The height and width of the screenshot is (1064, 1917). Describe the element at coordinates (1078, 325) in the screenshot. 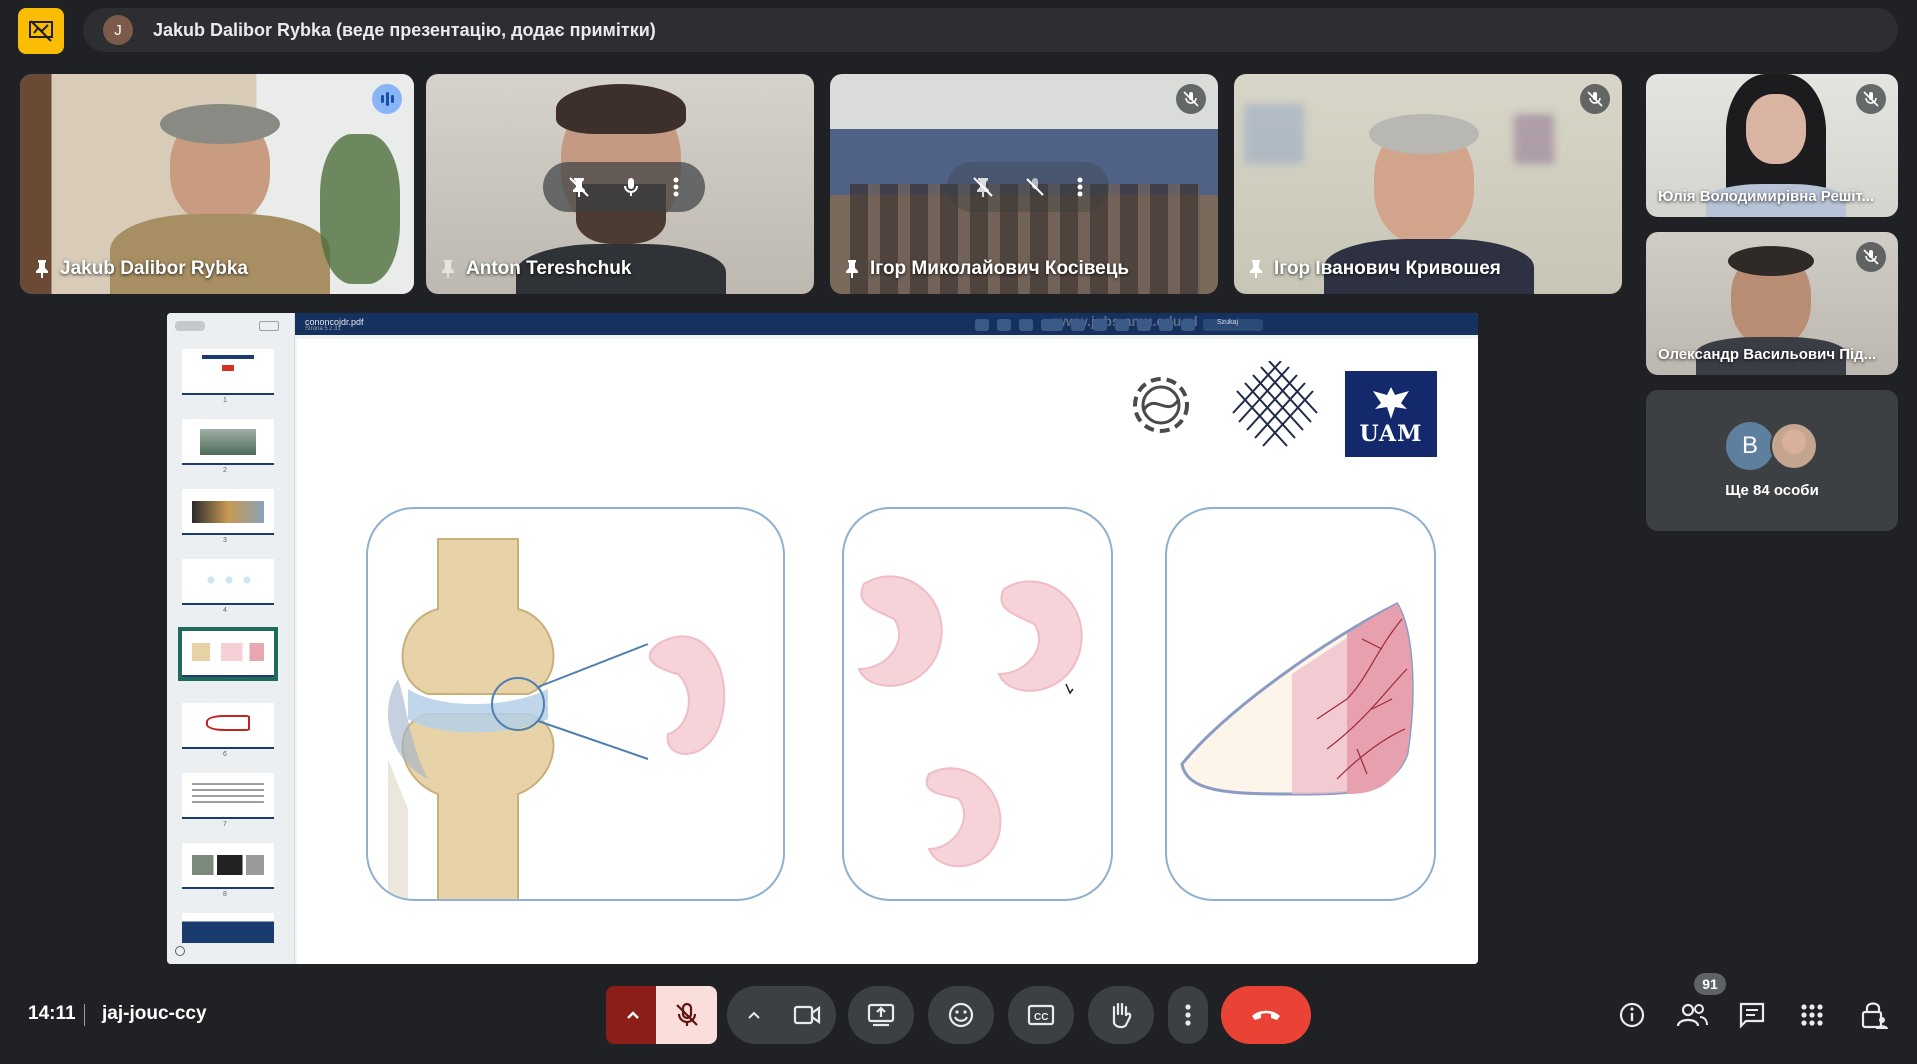

I see `share-icon` at that location.